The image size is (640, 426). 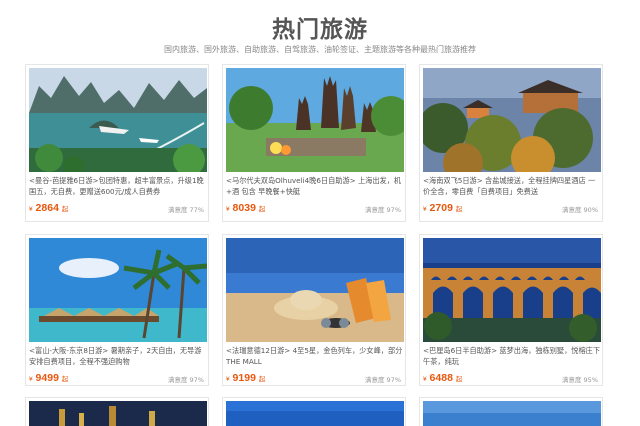 I want to click on tour-price: ¥ 2864 起, so click(x=48, y=208).